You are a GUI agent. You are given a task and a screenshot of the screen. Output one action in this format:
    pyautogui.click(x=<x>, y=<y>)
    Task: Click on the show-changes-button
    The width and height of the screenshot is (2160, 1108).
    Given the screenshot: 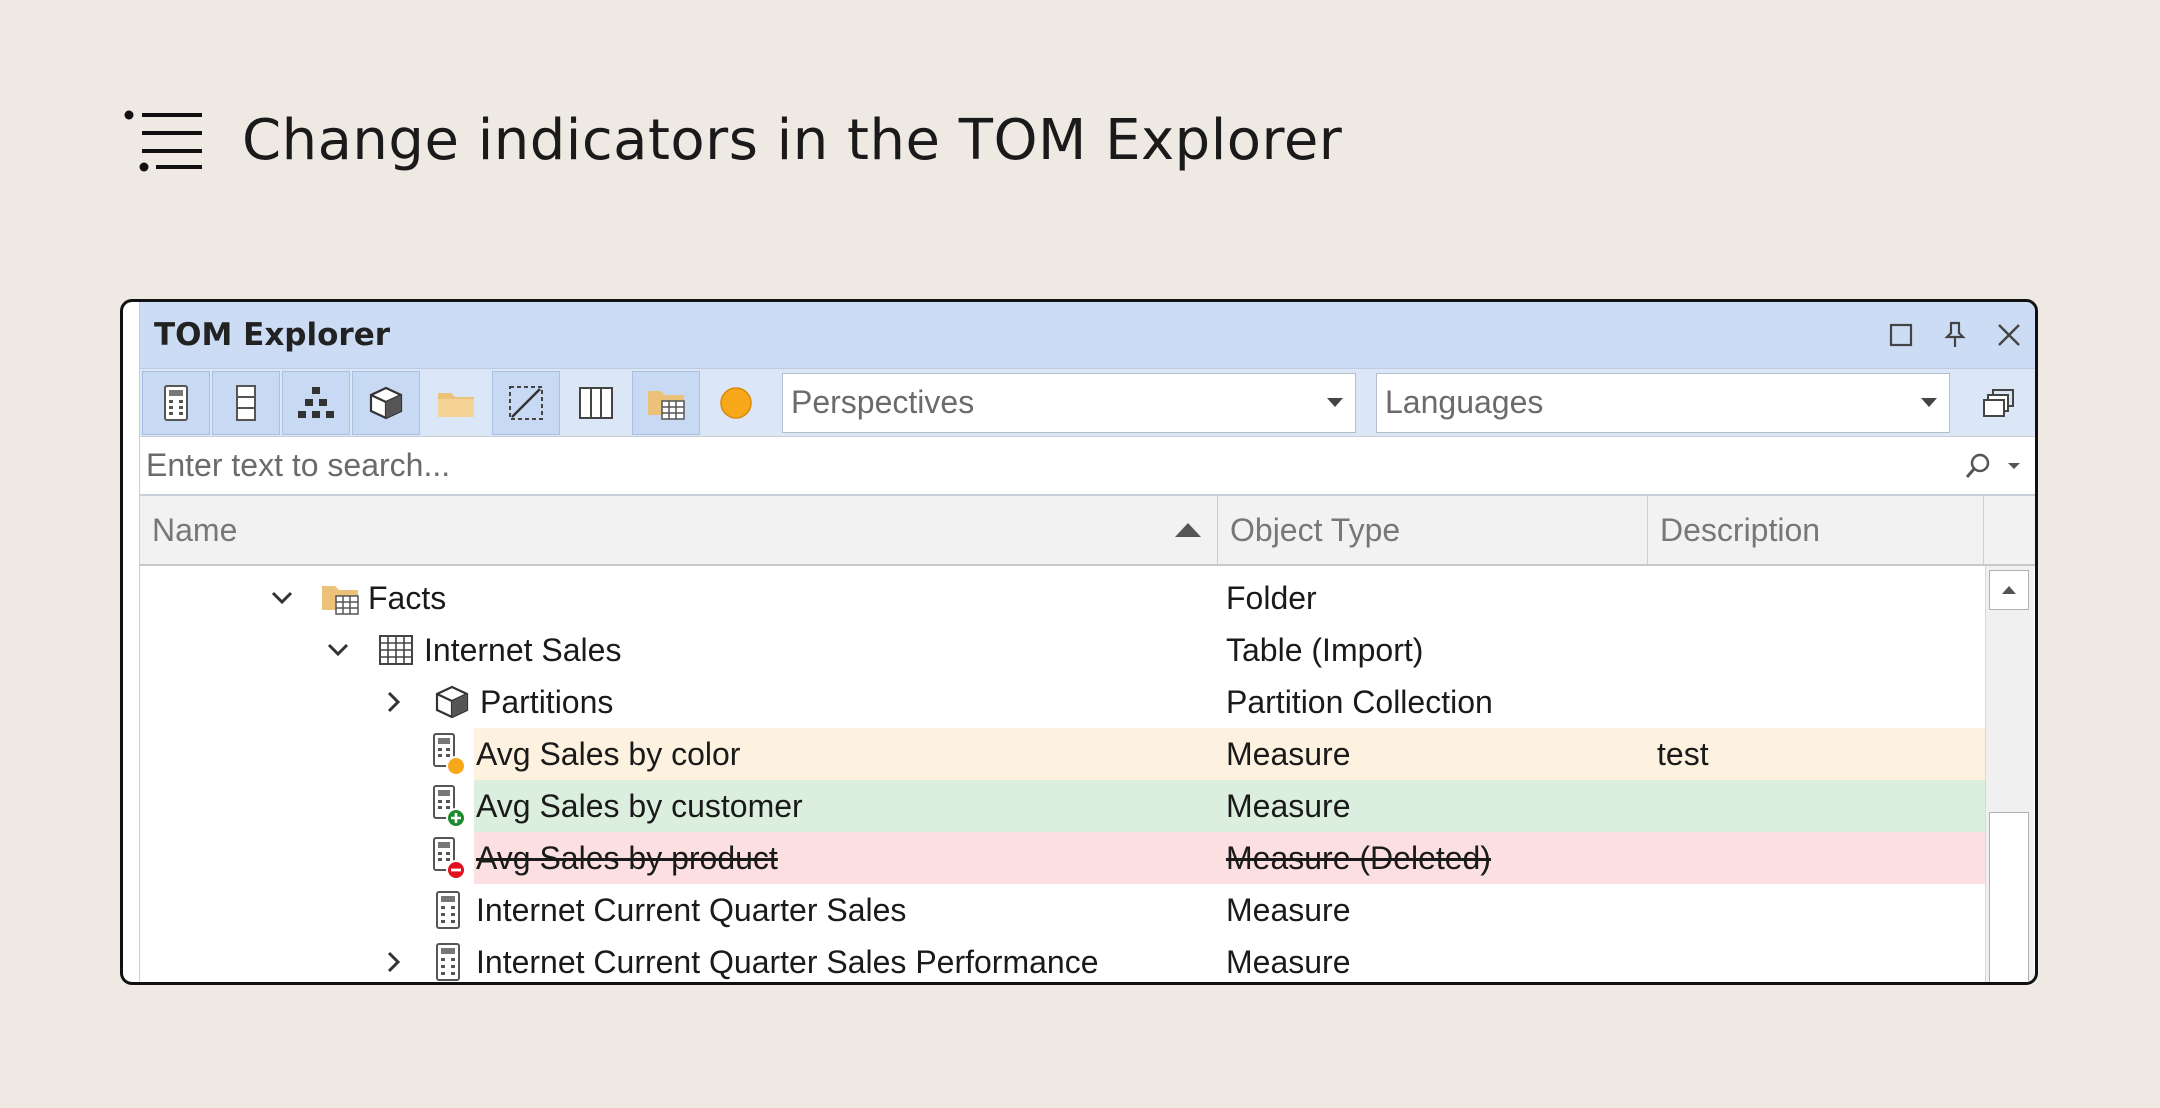 What is the action you would take?
    pyautogui.click(x=736, y=403)
    